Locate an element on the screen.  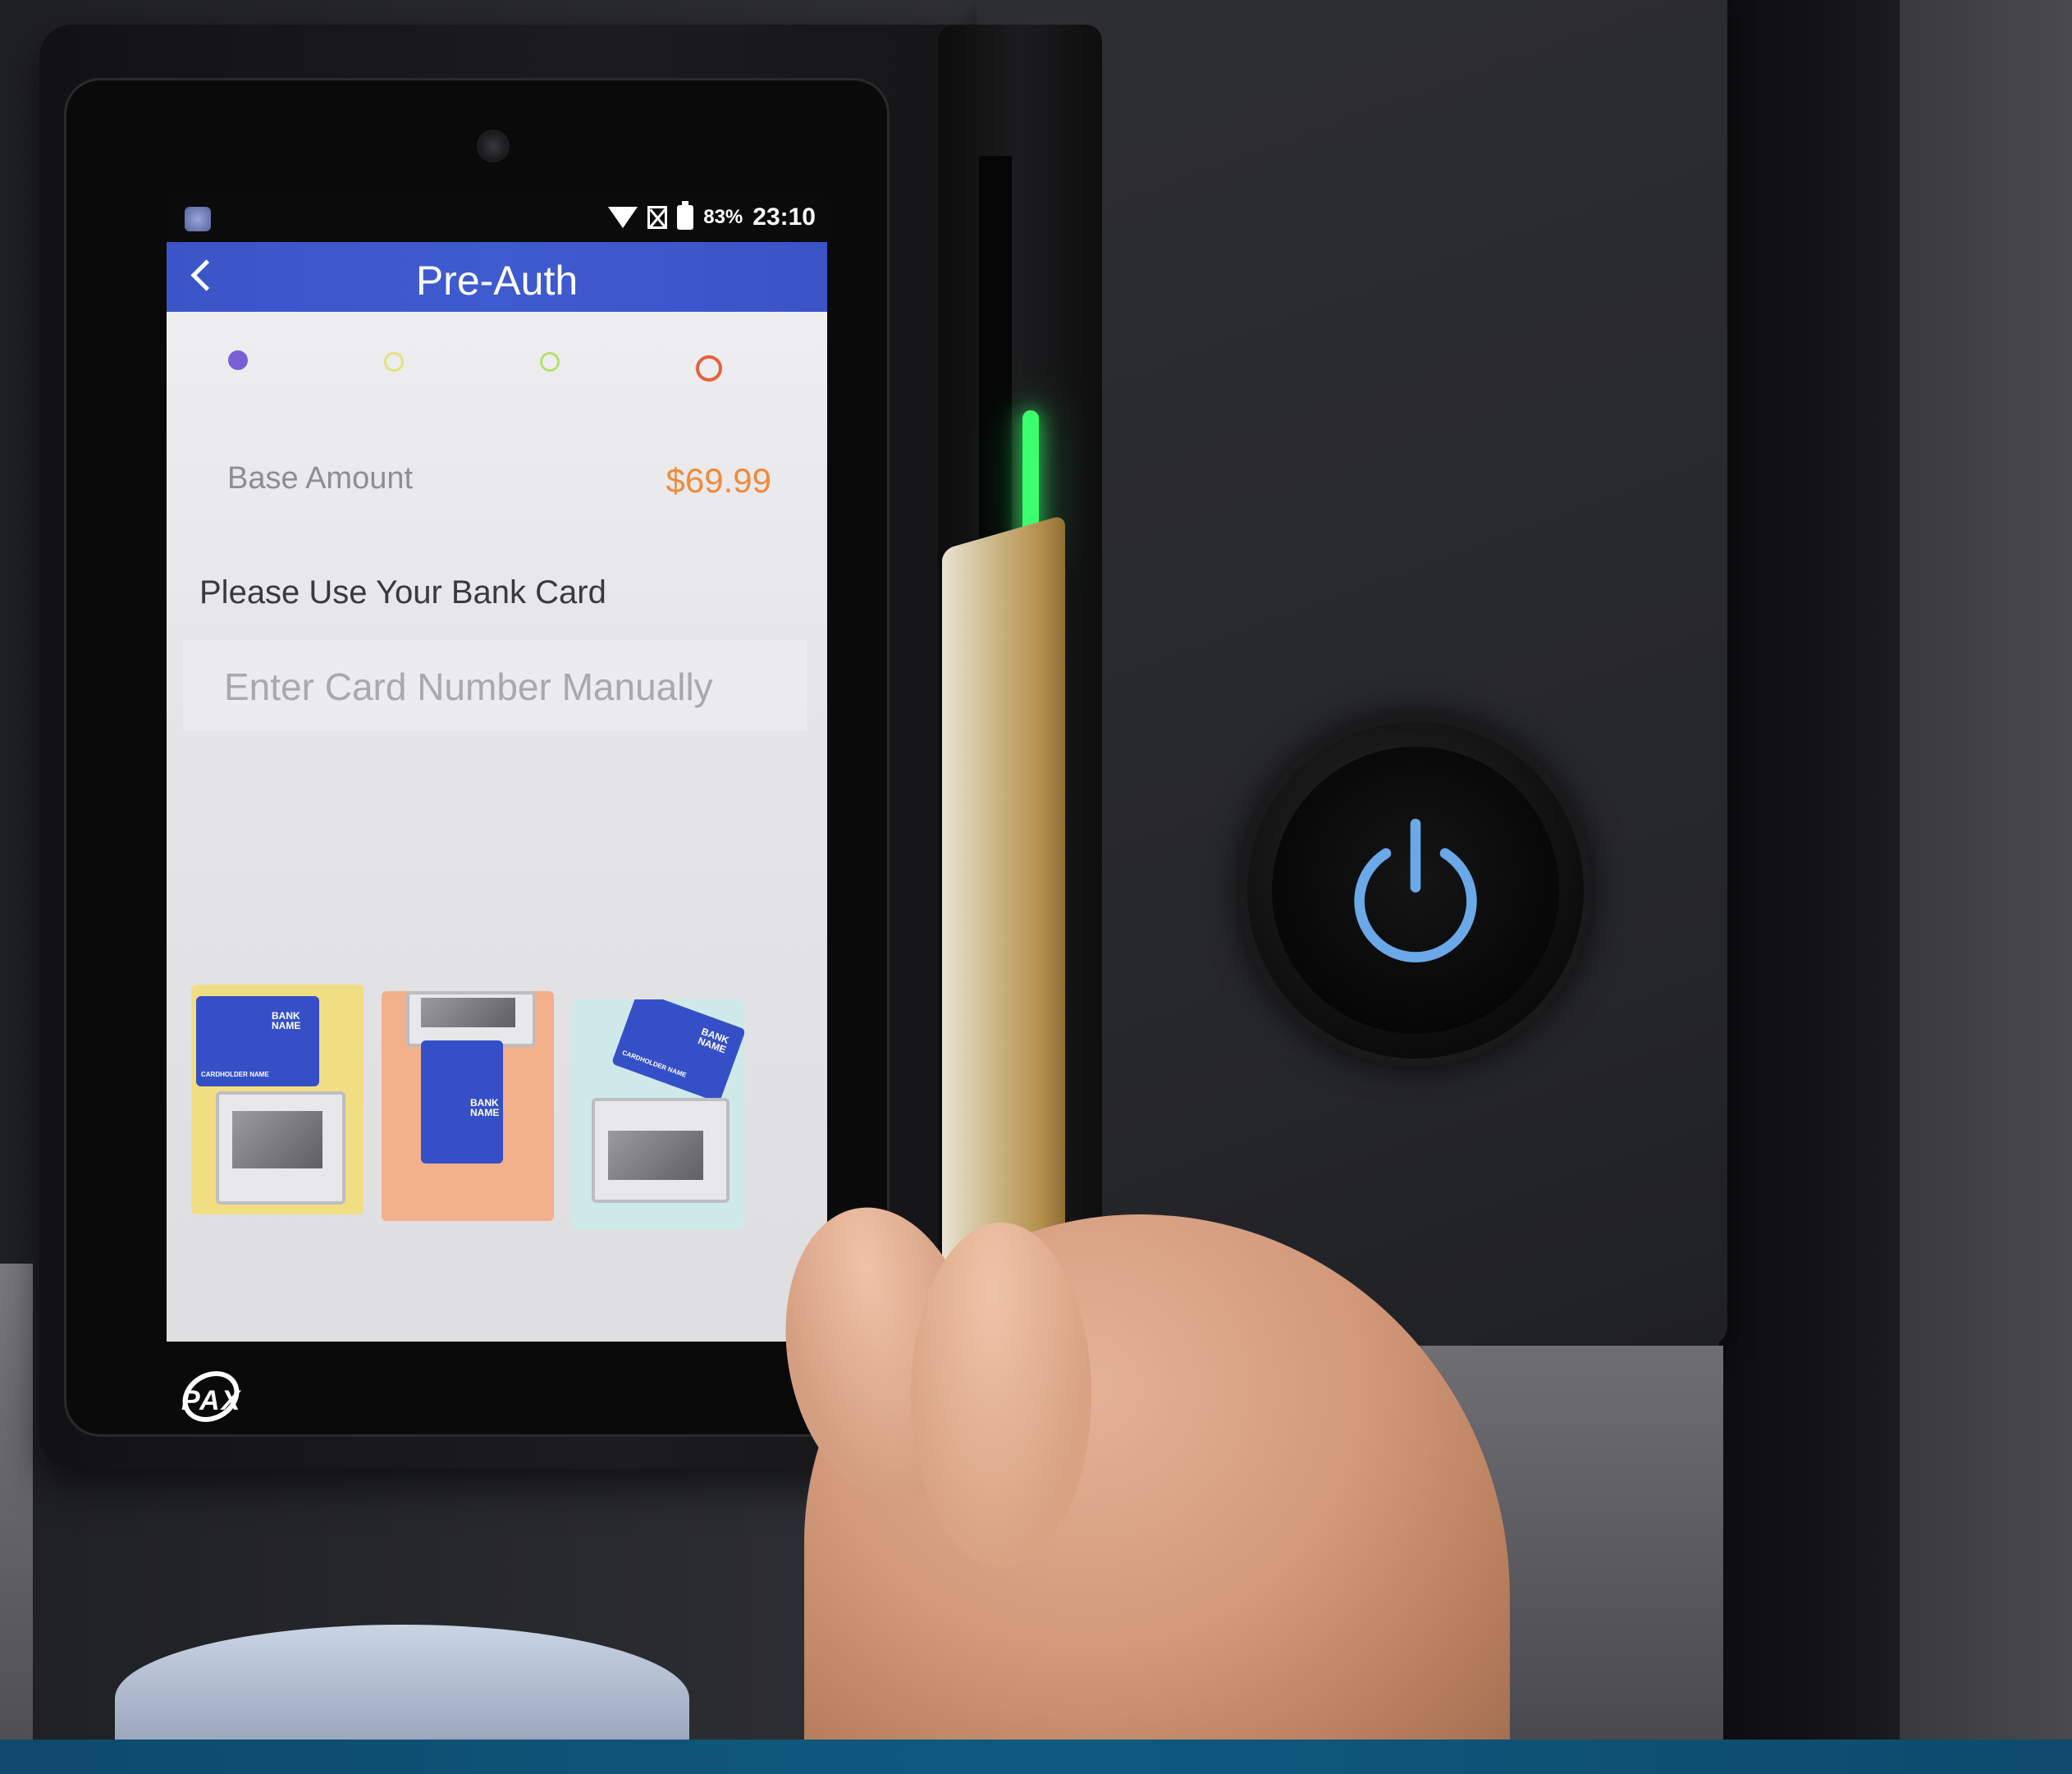
power-button is located at coordinates (1415, 890).